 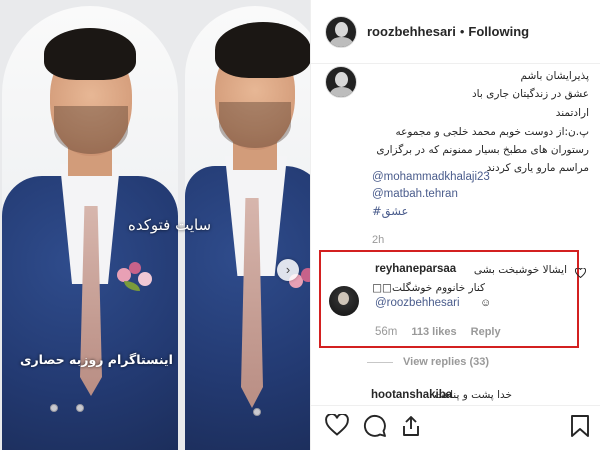 What do you see at coordinates (288, 270) in the screenshot?
I see `chevron-right-icon: ›` at bounding box center [288, 270].